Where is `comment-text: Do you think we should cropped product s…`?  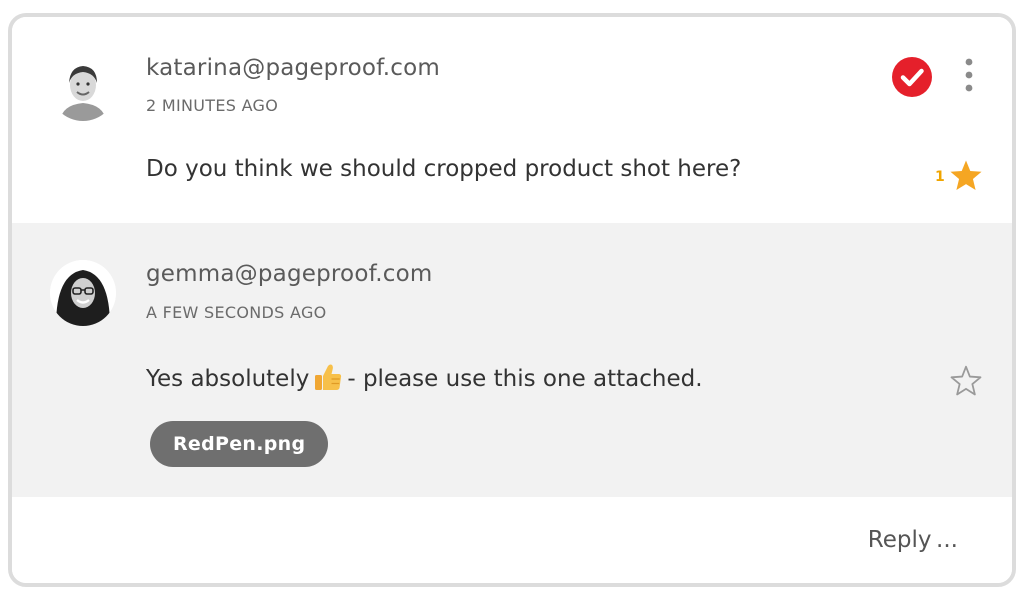
comment-text: Do you think we should cropped product s… is located at coordinates (444, 169).